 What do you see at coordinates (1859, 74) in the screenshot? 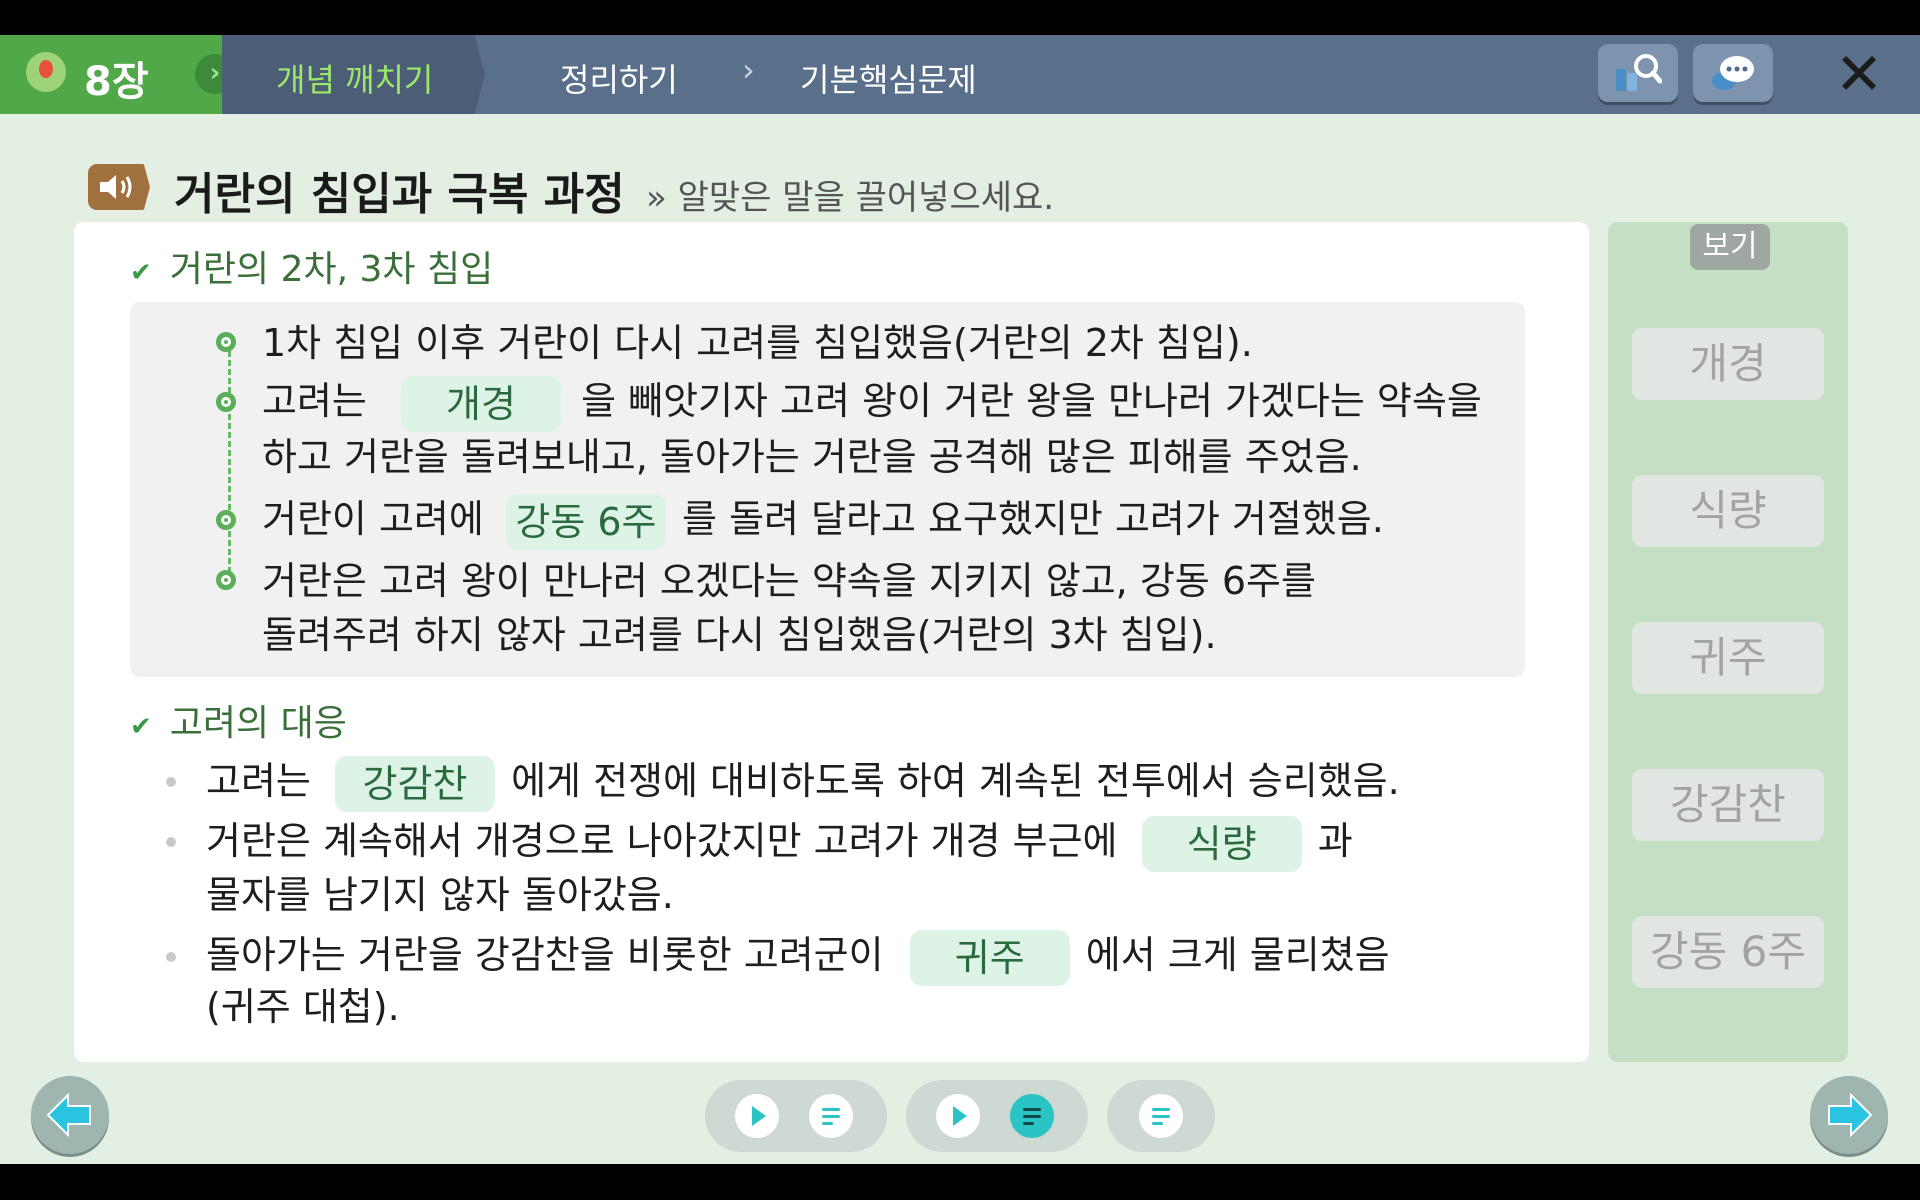
I see `close-icon: ✕` at bounding box center [1859, 74].